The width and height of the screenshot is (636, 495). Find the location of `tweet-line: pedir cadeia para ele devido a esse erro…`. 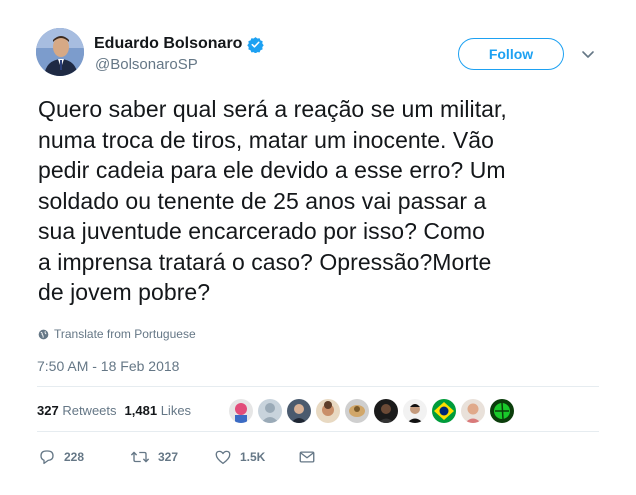

tweet-line: pedir cadeia para ele devido a esse erro… is located at coordinates (272, 170).